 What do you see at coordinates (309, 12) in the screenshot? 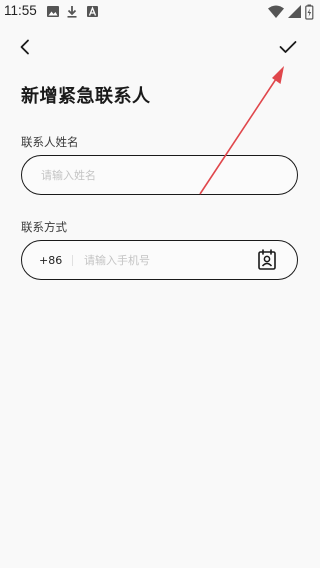
I see `battery-icon` at bounding box center [309, 12].